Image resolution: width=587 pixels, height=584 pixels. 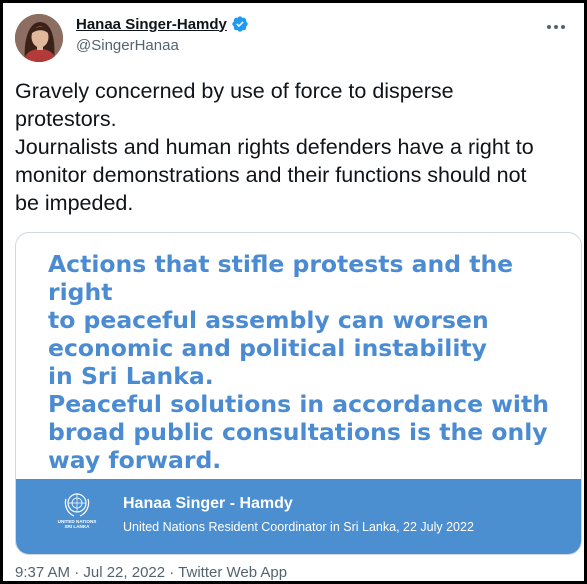 I want to click on more-options-button, so click(x=556, y=27).